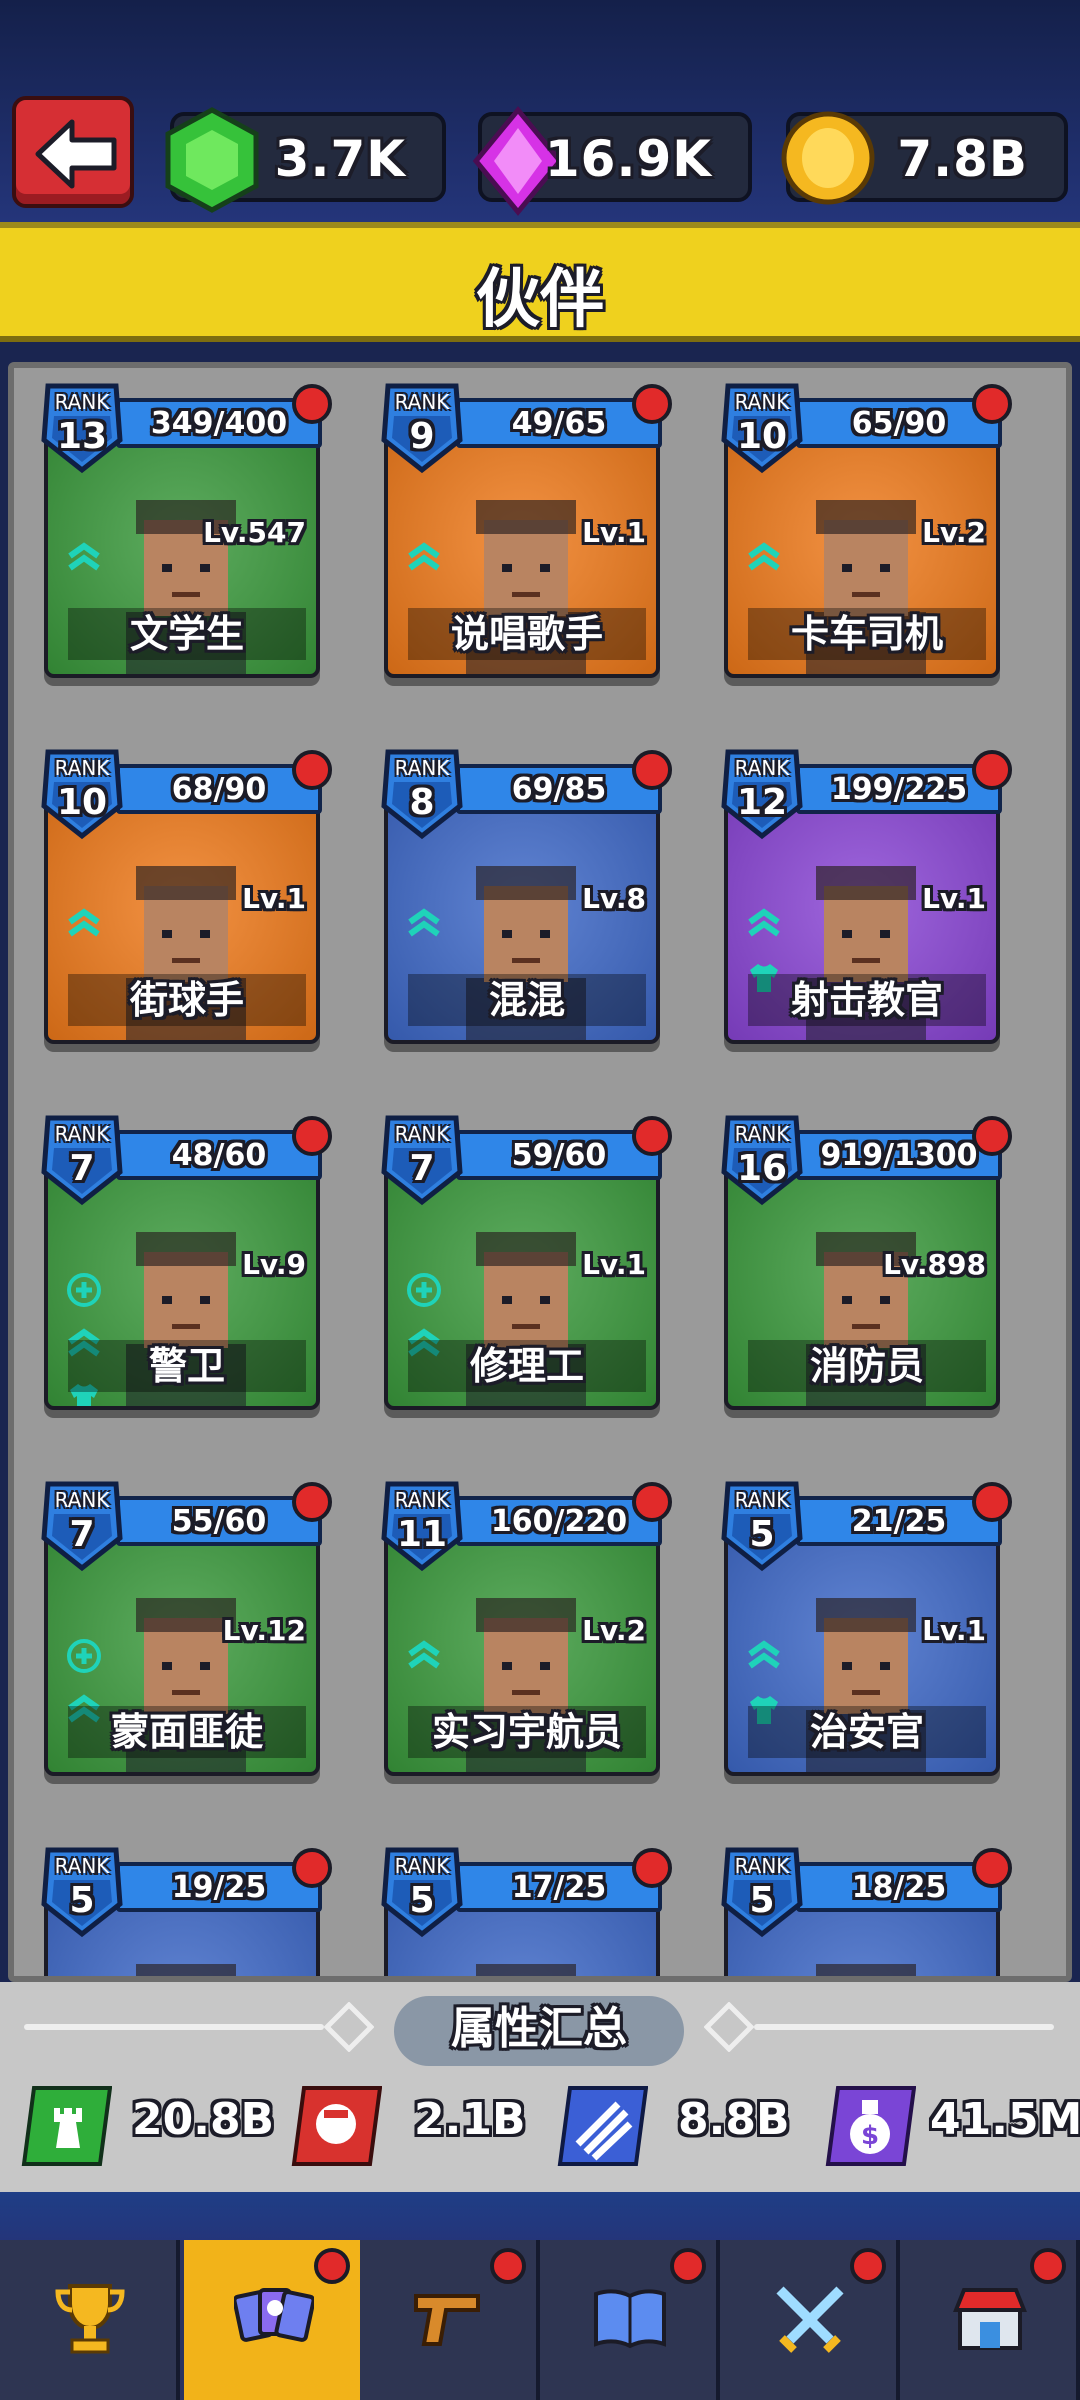 The image size is (1080, 2400). I want to click on partner-card: Lv.1 治安官 21/25 RANK 5, so click(864, 1629).